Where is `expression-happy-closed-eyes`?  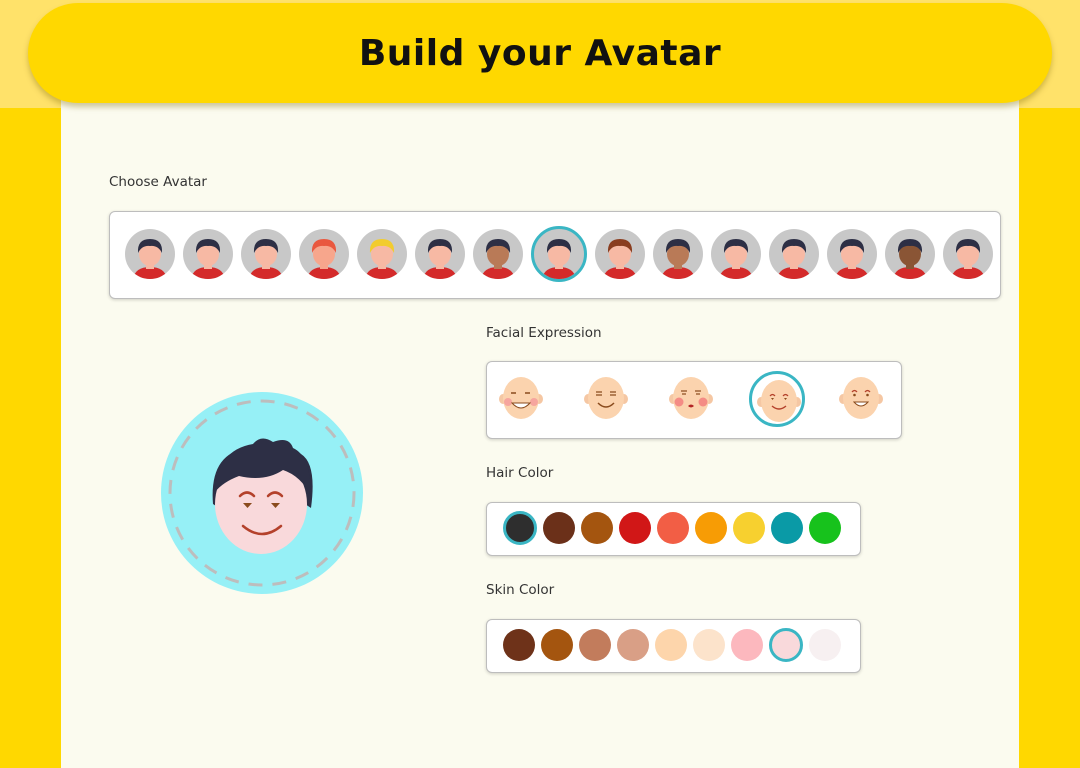 expression-happy-closed-eyes is located at coordinates (607, 399).